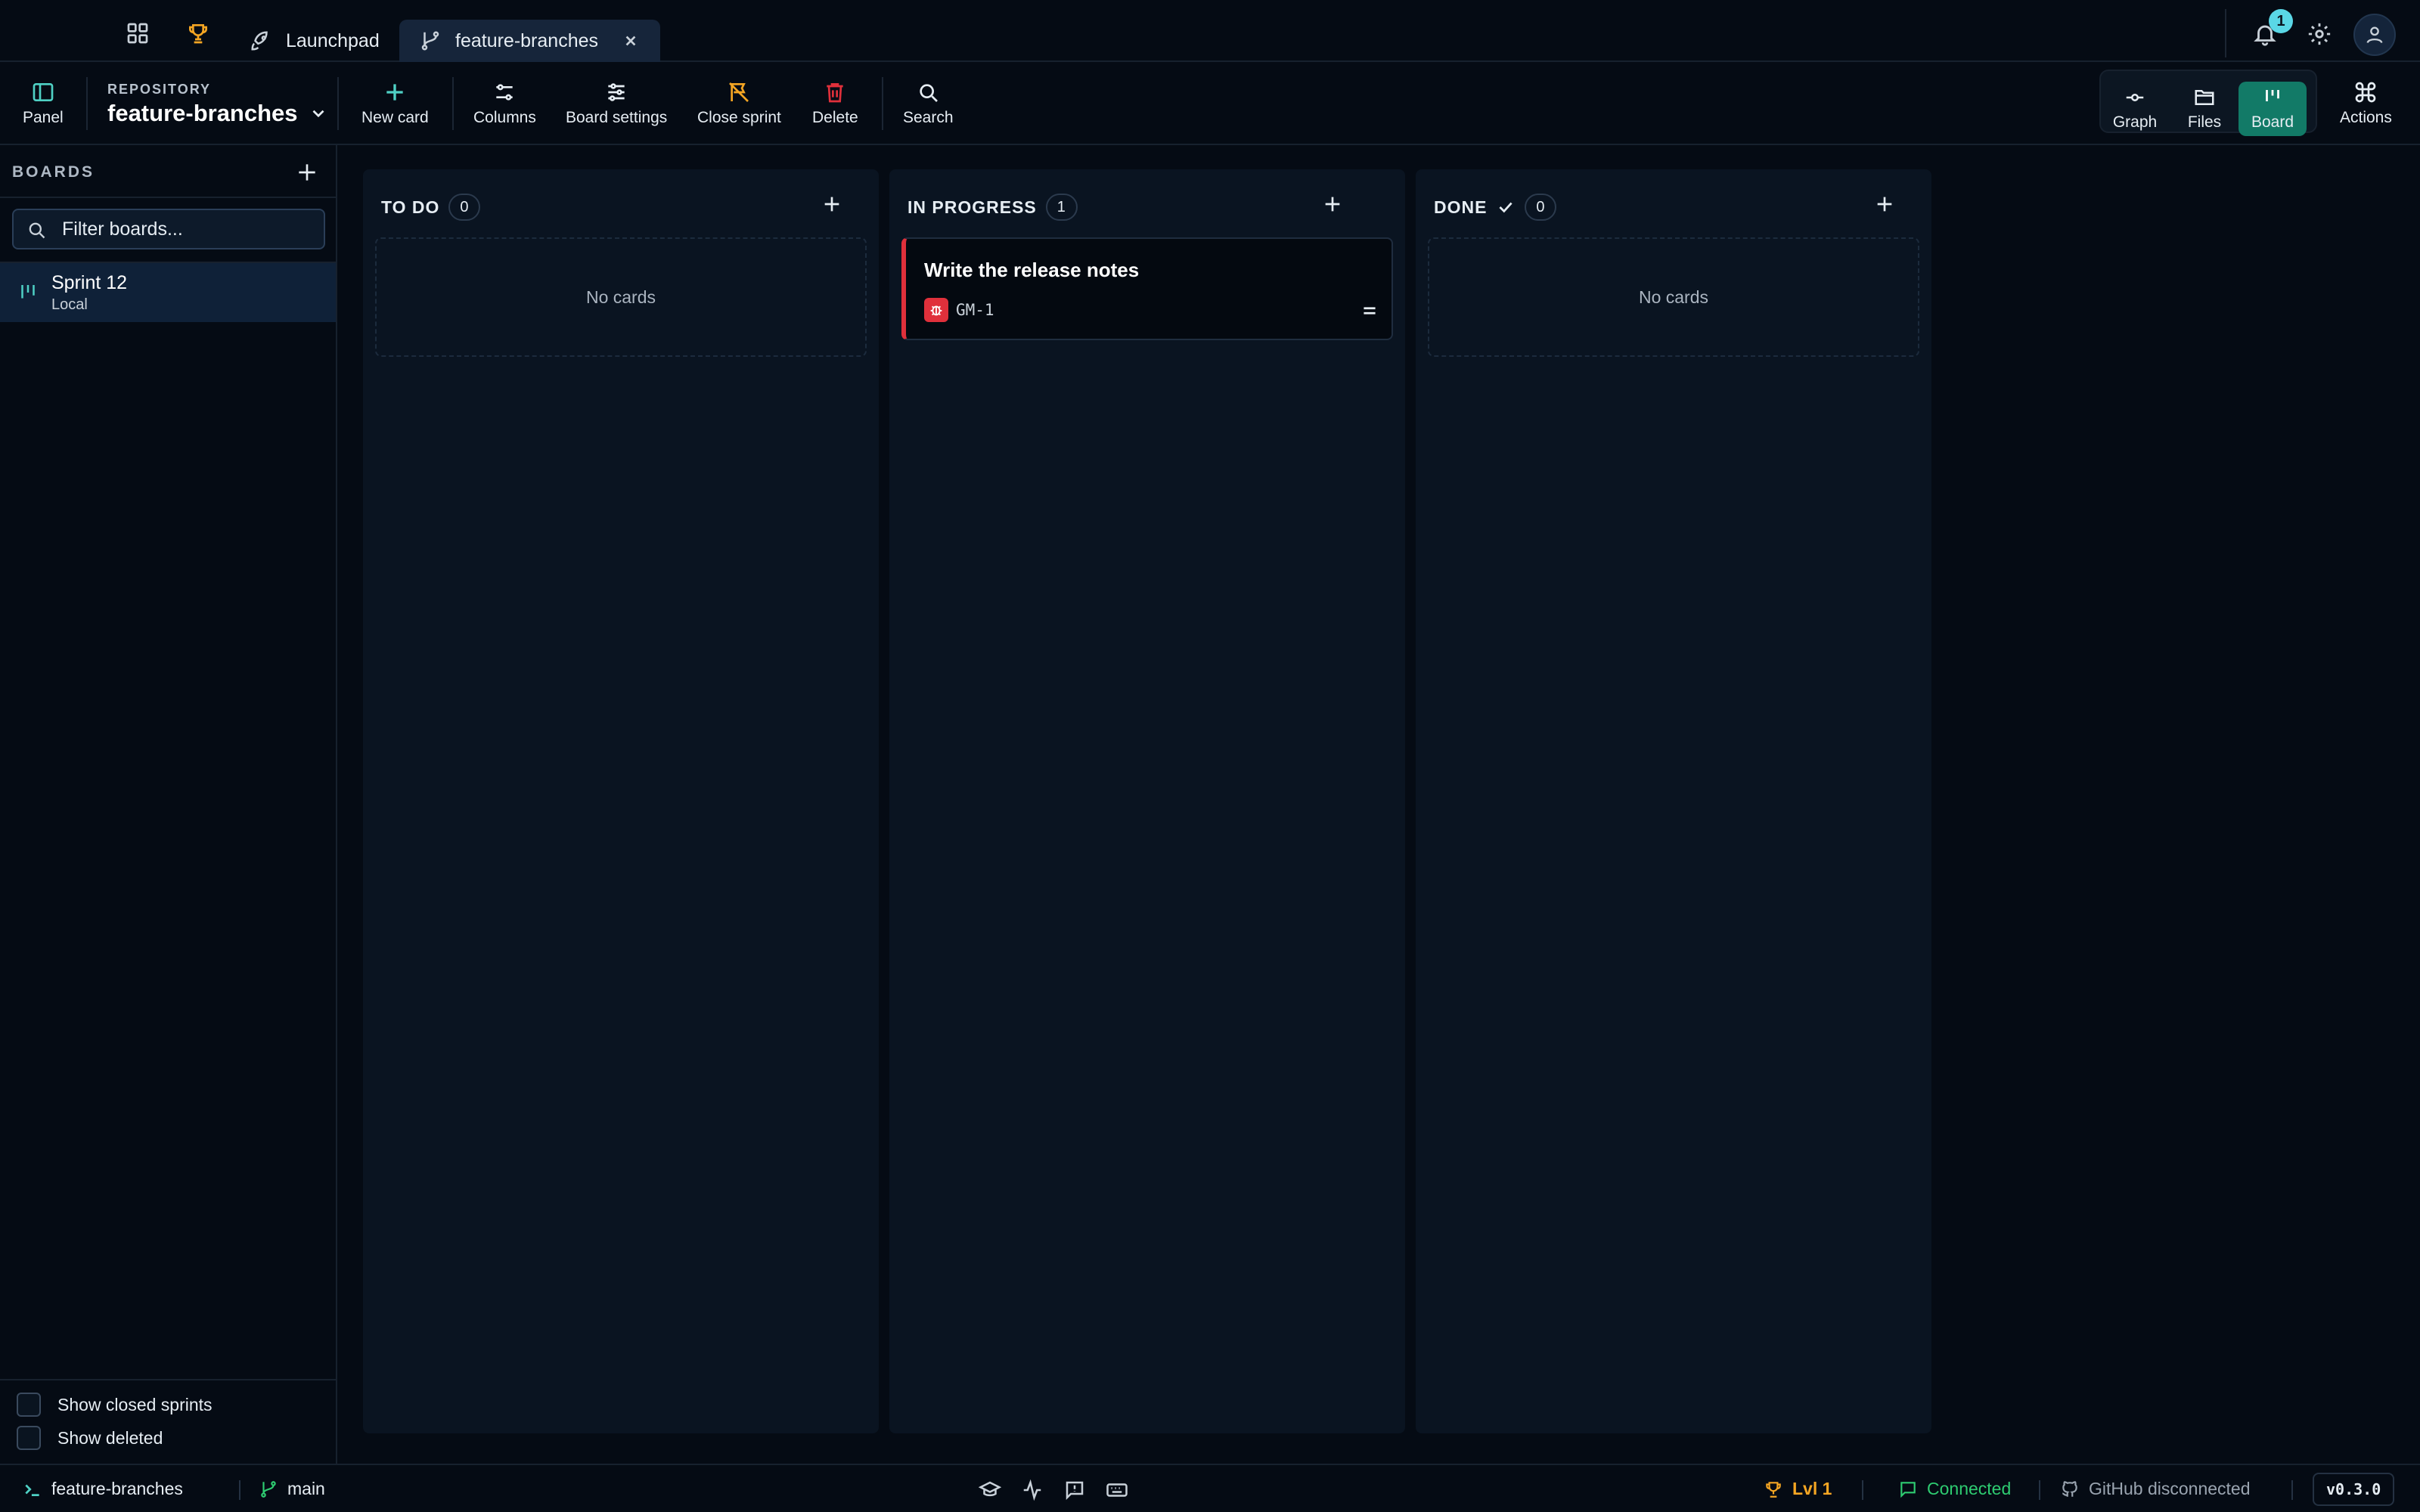 This screenshot has height=1512, width=2420. What do you see at coordinates (1117, 1490) in the screenshot?
I see `keyboard-icon` at bounding box center [1117, 1490].